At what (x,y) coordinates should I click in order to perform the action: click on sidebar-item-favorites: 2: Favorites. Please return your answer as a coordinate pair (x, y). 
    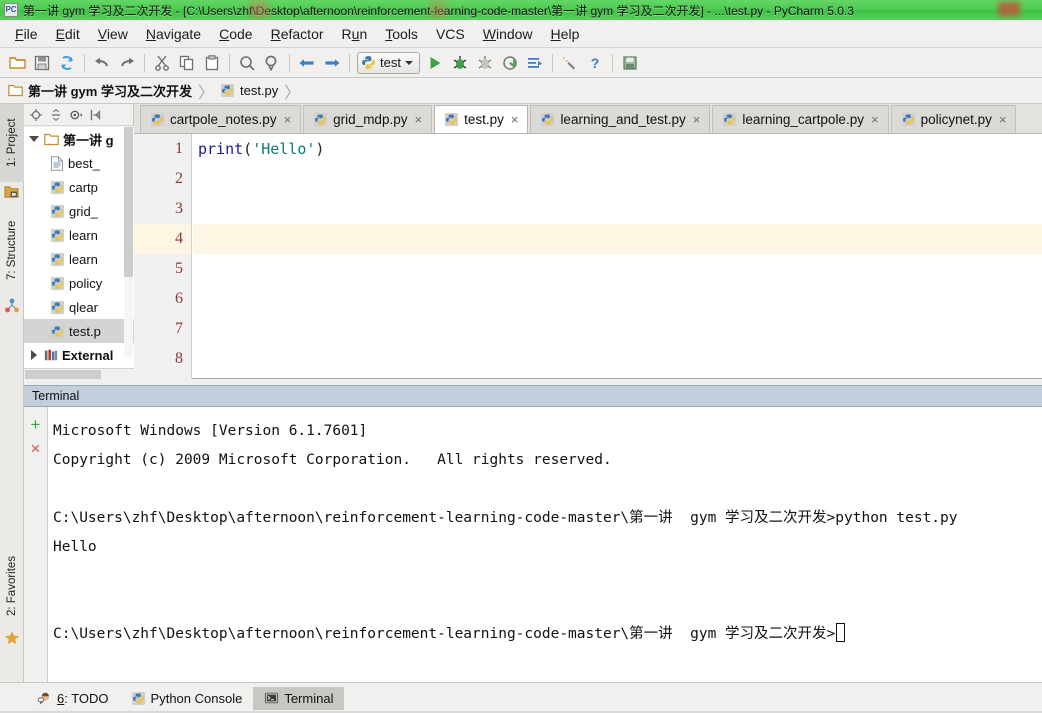
    Looking at the image, I should click on (12, 586).